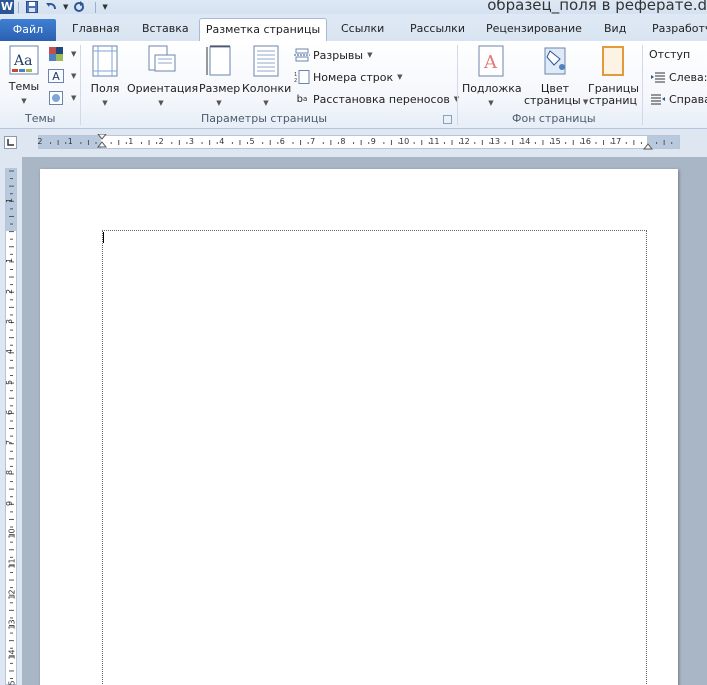  What do you see at coordinates (612, 100) in the screenshot?
I see `page-borders-label-2: страниц` at bounding box center [612, 100].